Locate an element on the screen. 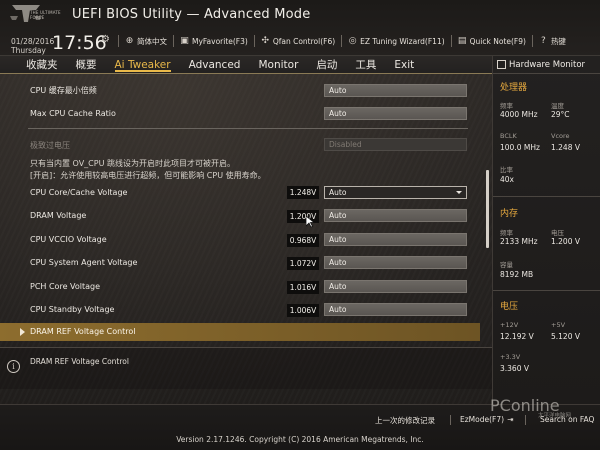 This screenshot has height=450, width=600. cpu-vccio-voltage-field: Auto is located at coordinates (395, 239).